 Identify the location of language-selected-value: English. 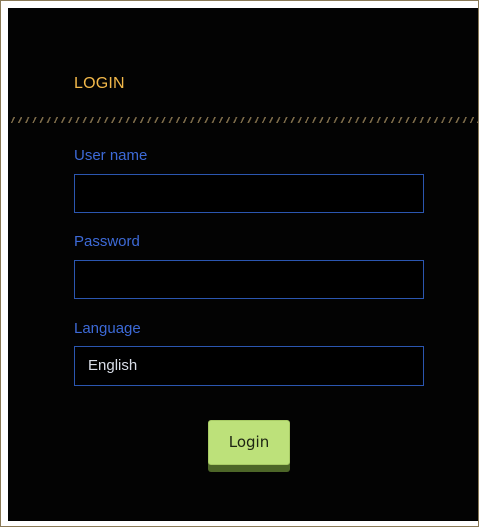
(113, 365).